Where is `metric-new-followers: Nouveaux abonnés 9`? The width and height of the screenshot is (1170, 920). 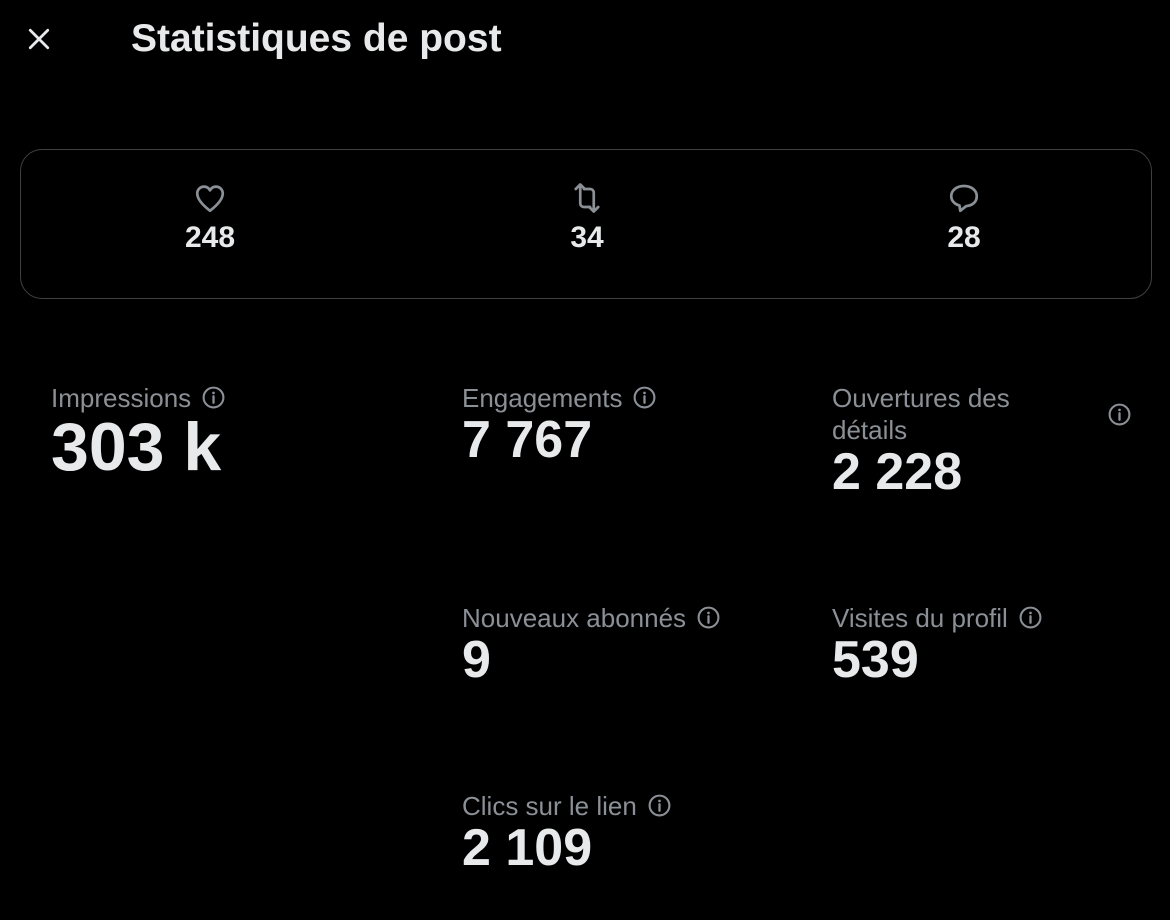
metric-new-followers: Nouveaux abonnés 9 is located at coordinates (591, 646).